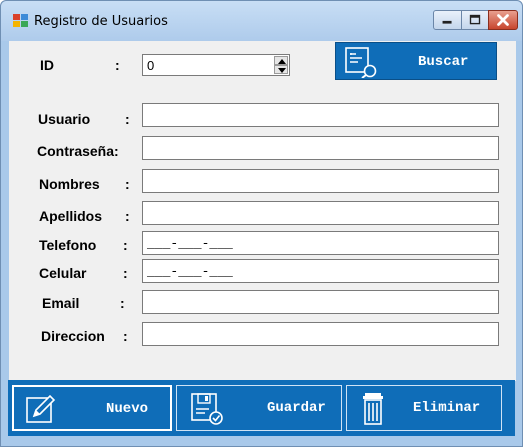  Describe the element at coordinates (63, 273) in the screenshot. I see `celular-label: Celular` at that location.